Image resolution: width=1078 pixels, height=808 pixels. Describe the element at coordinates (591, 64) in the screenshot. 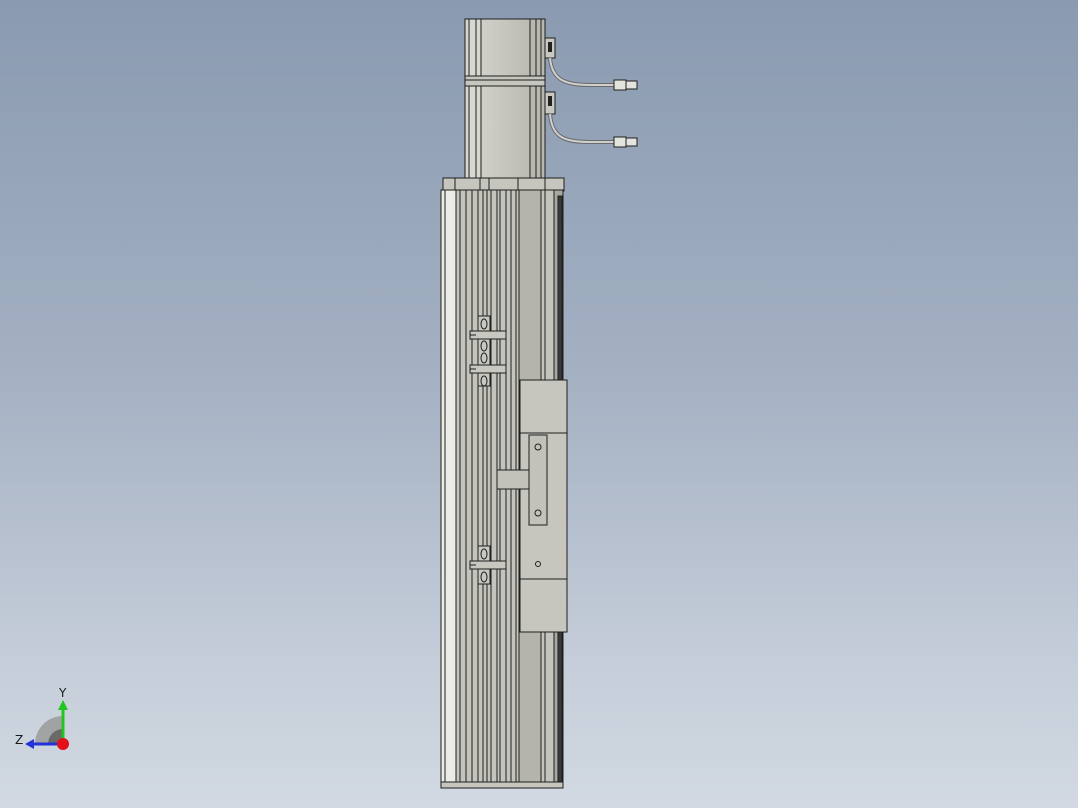

I see `encoder-cable` at that location.